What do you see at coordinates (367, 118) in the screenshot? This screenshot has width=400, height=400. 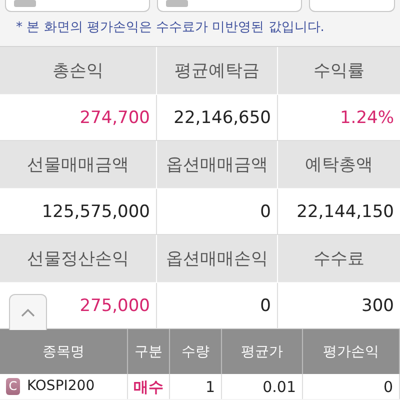 I see `summary-value: 1.24%` at bounding box center [367, 118].